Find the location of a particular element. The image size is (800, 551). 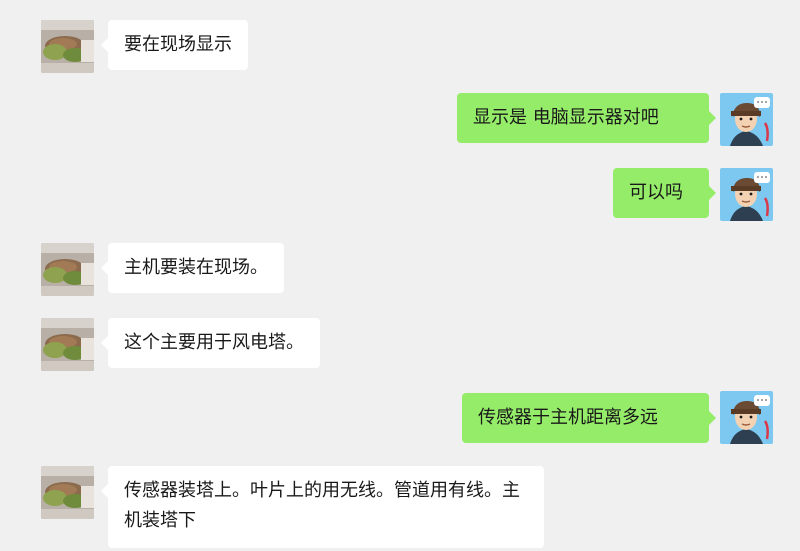

message-bubble: 主机要装在现场。 is located at coordinates (192, 268).